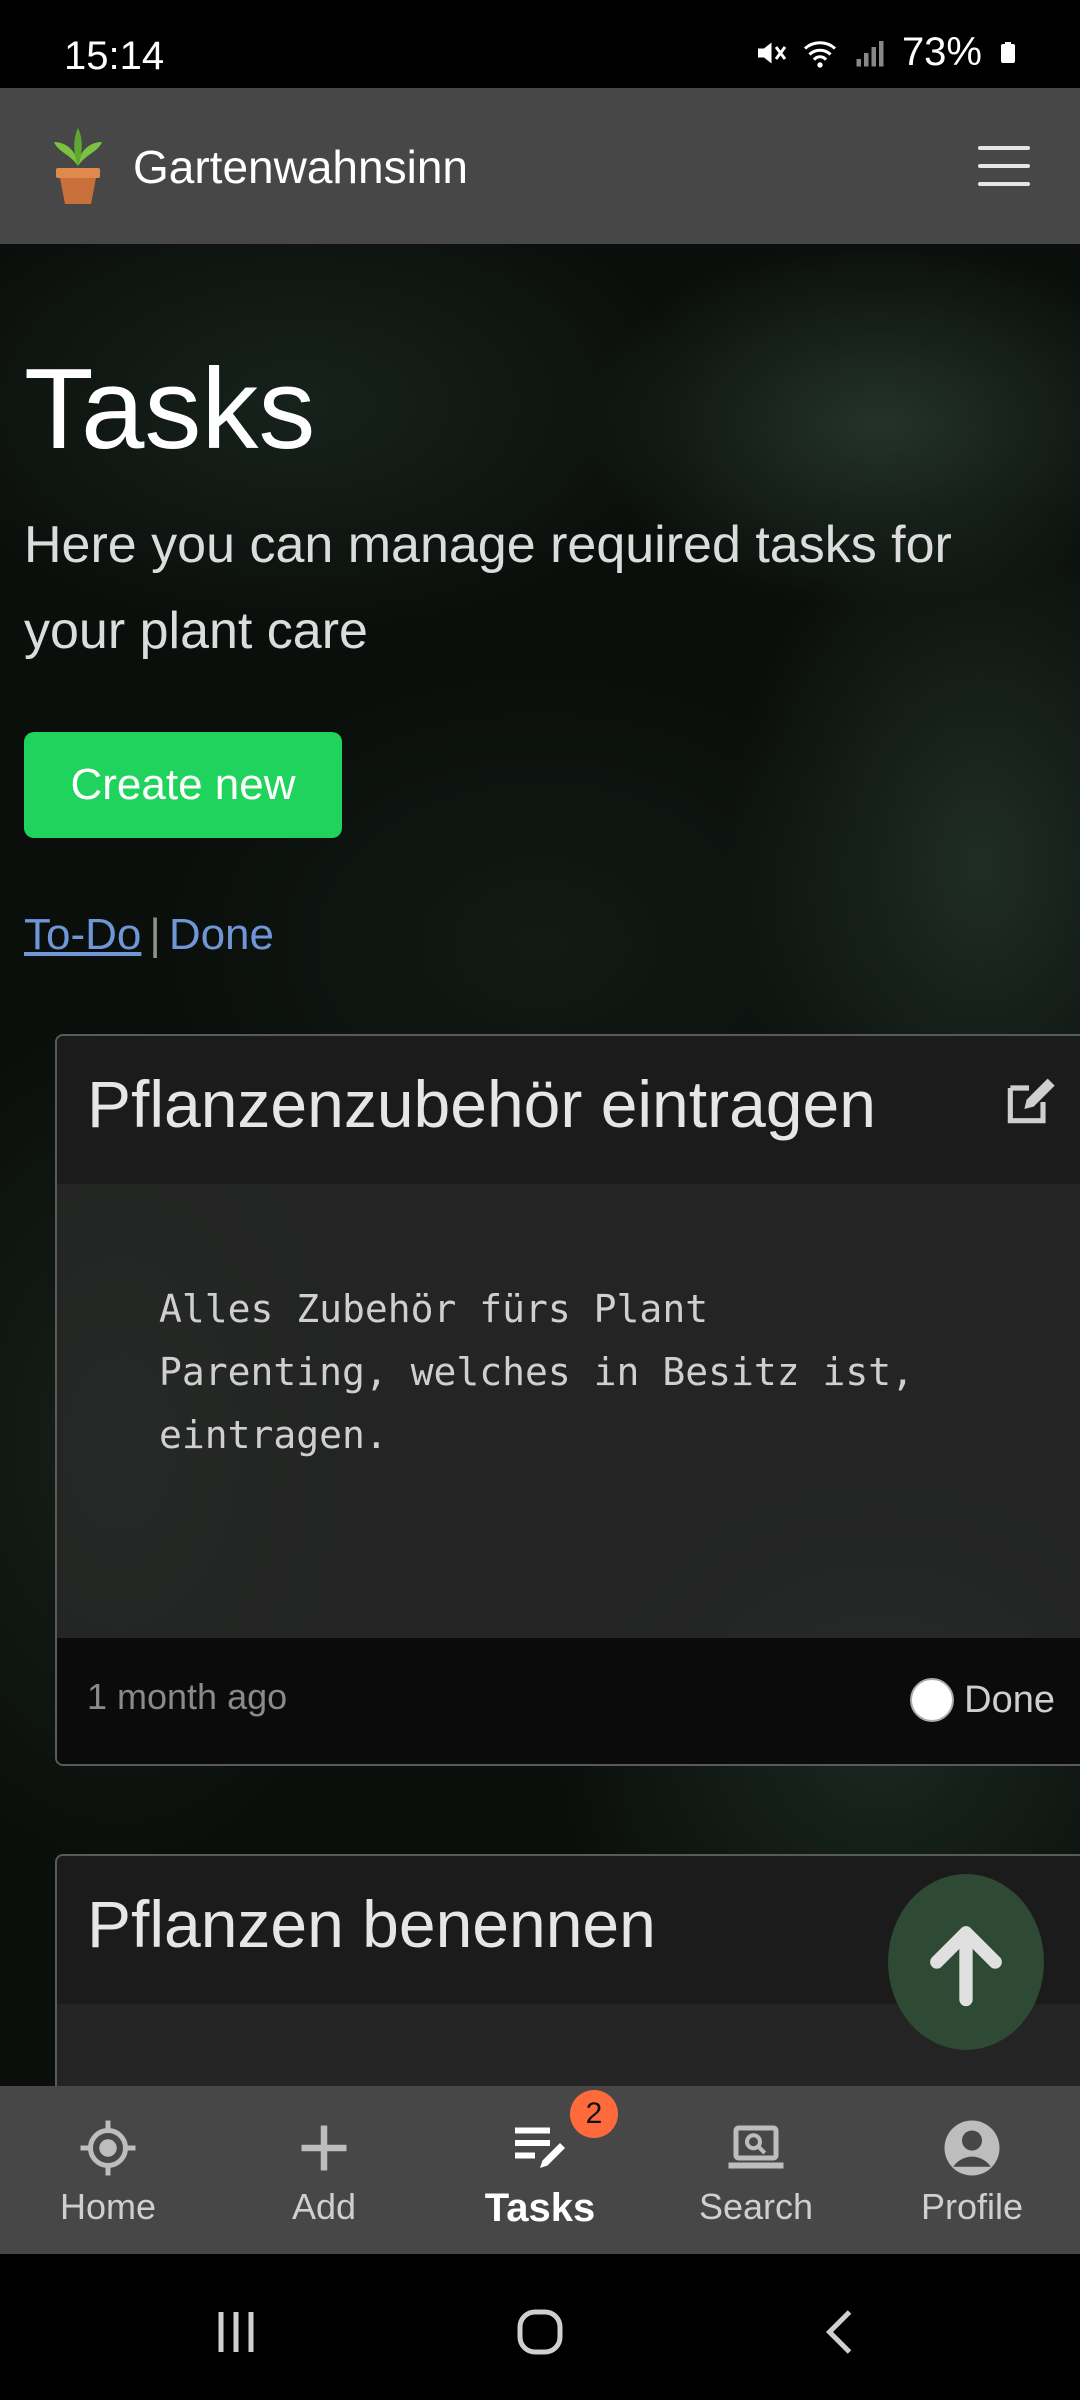  What do you see at coordinates (756, 2206) in the screenshot?
I see `nav-label: Search` at bounding box center [756, 2206].